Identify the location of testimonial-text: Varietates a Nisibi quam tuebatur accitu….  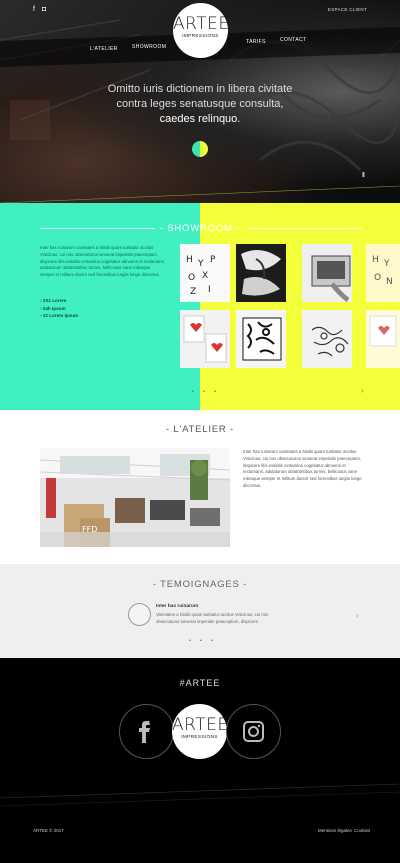
(212, 618).